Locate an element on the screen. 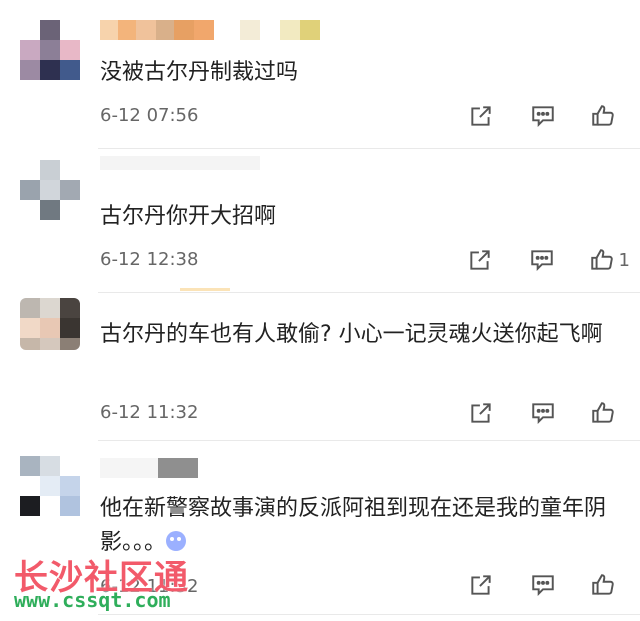  comment-text: 没被古尔丹制裁过吗 is located at coordinates (199, 72).